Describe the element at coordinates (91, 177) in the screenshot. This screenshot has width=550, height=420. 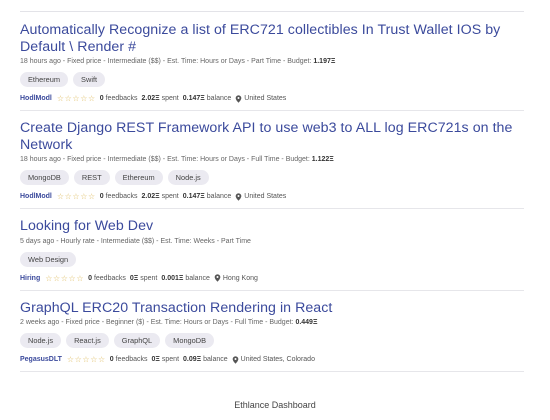
I see `skill-tag: REST` at that location.